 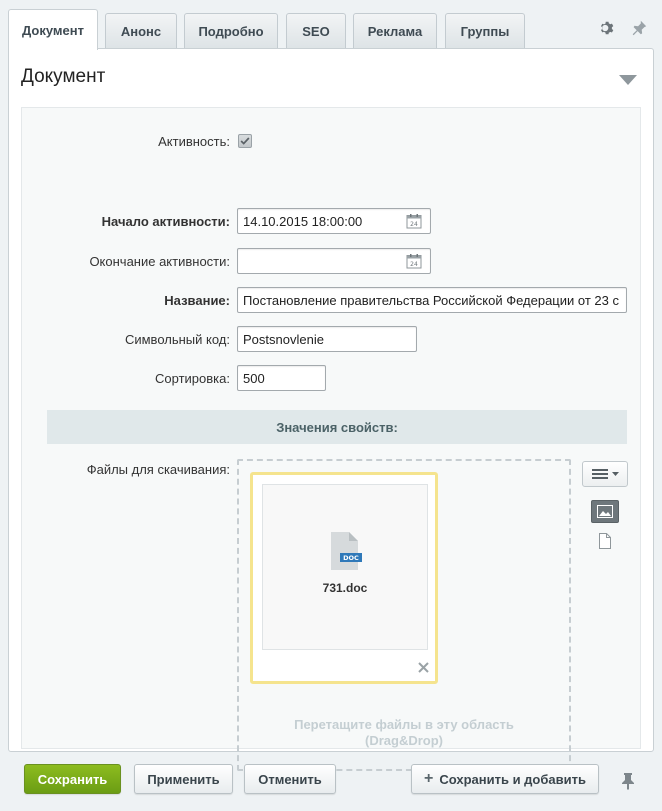 I want to click on tab-tools, so click(x=623, y=28).